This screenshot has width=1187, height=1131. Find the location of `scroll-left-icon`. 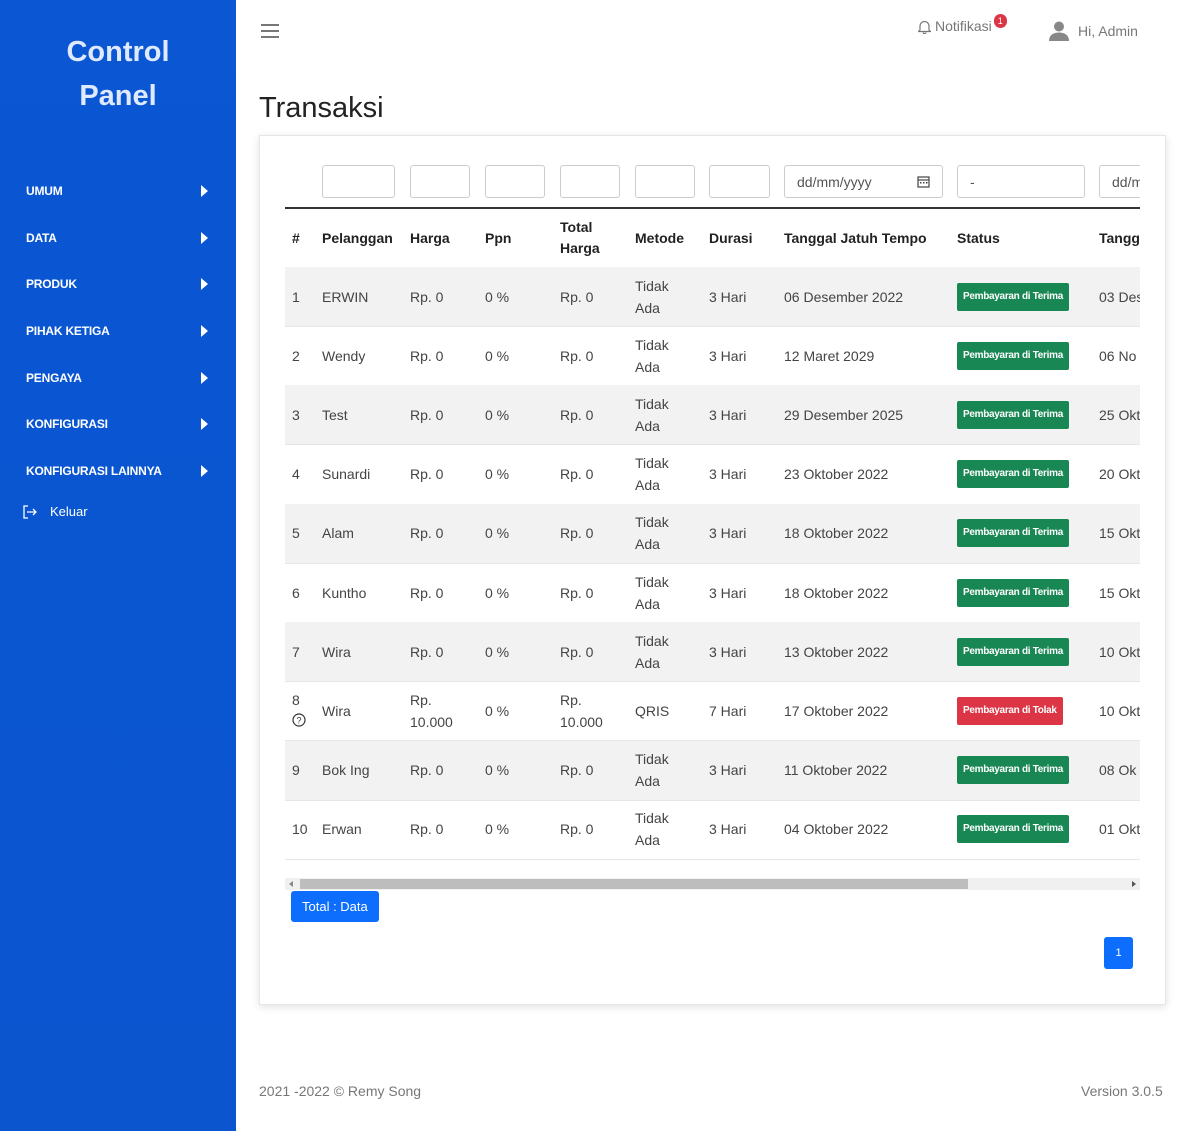

scroll-left-icon is located at coordinates (291, 884).